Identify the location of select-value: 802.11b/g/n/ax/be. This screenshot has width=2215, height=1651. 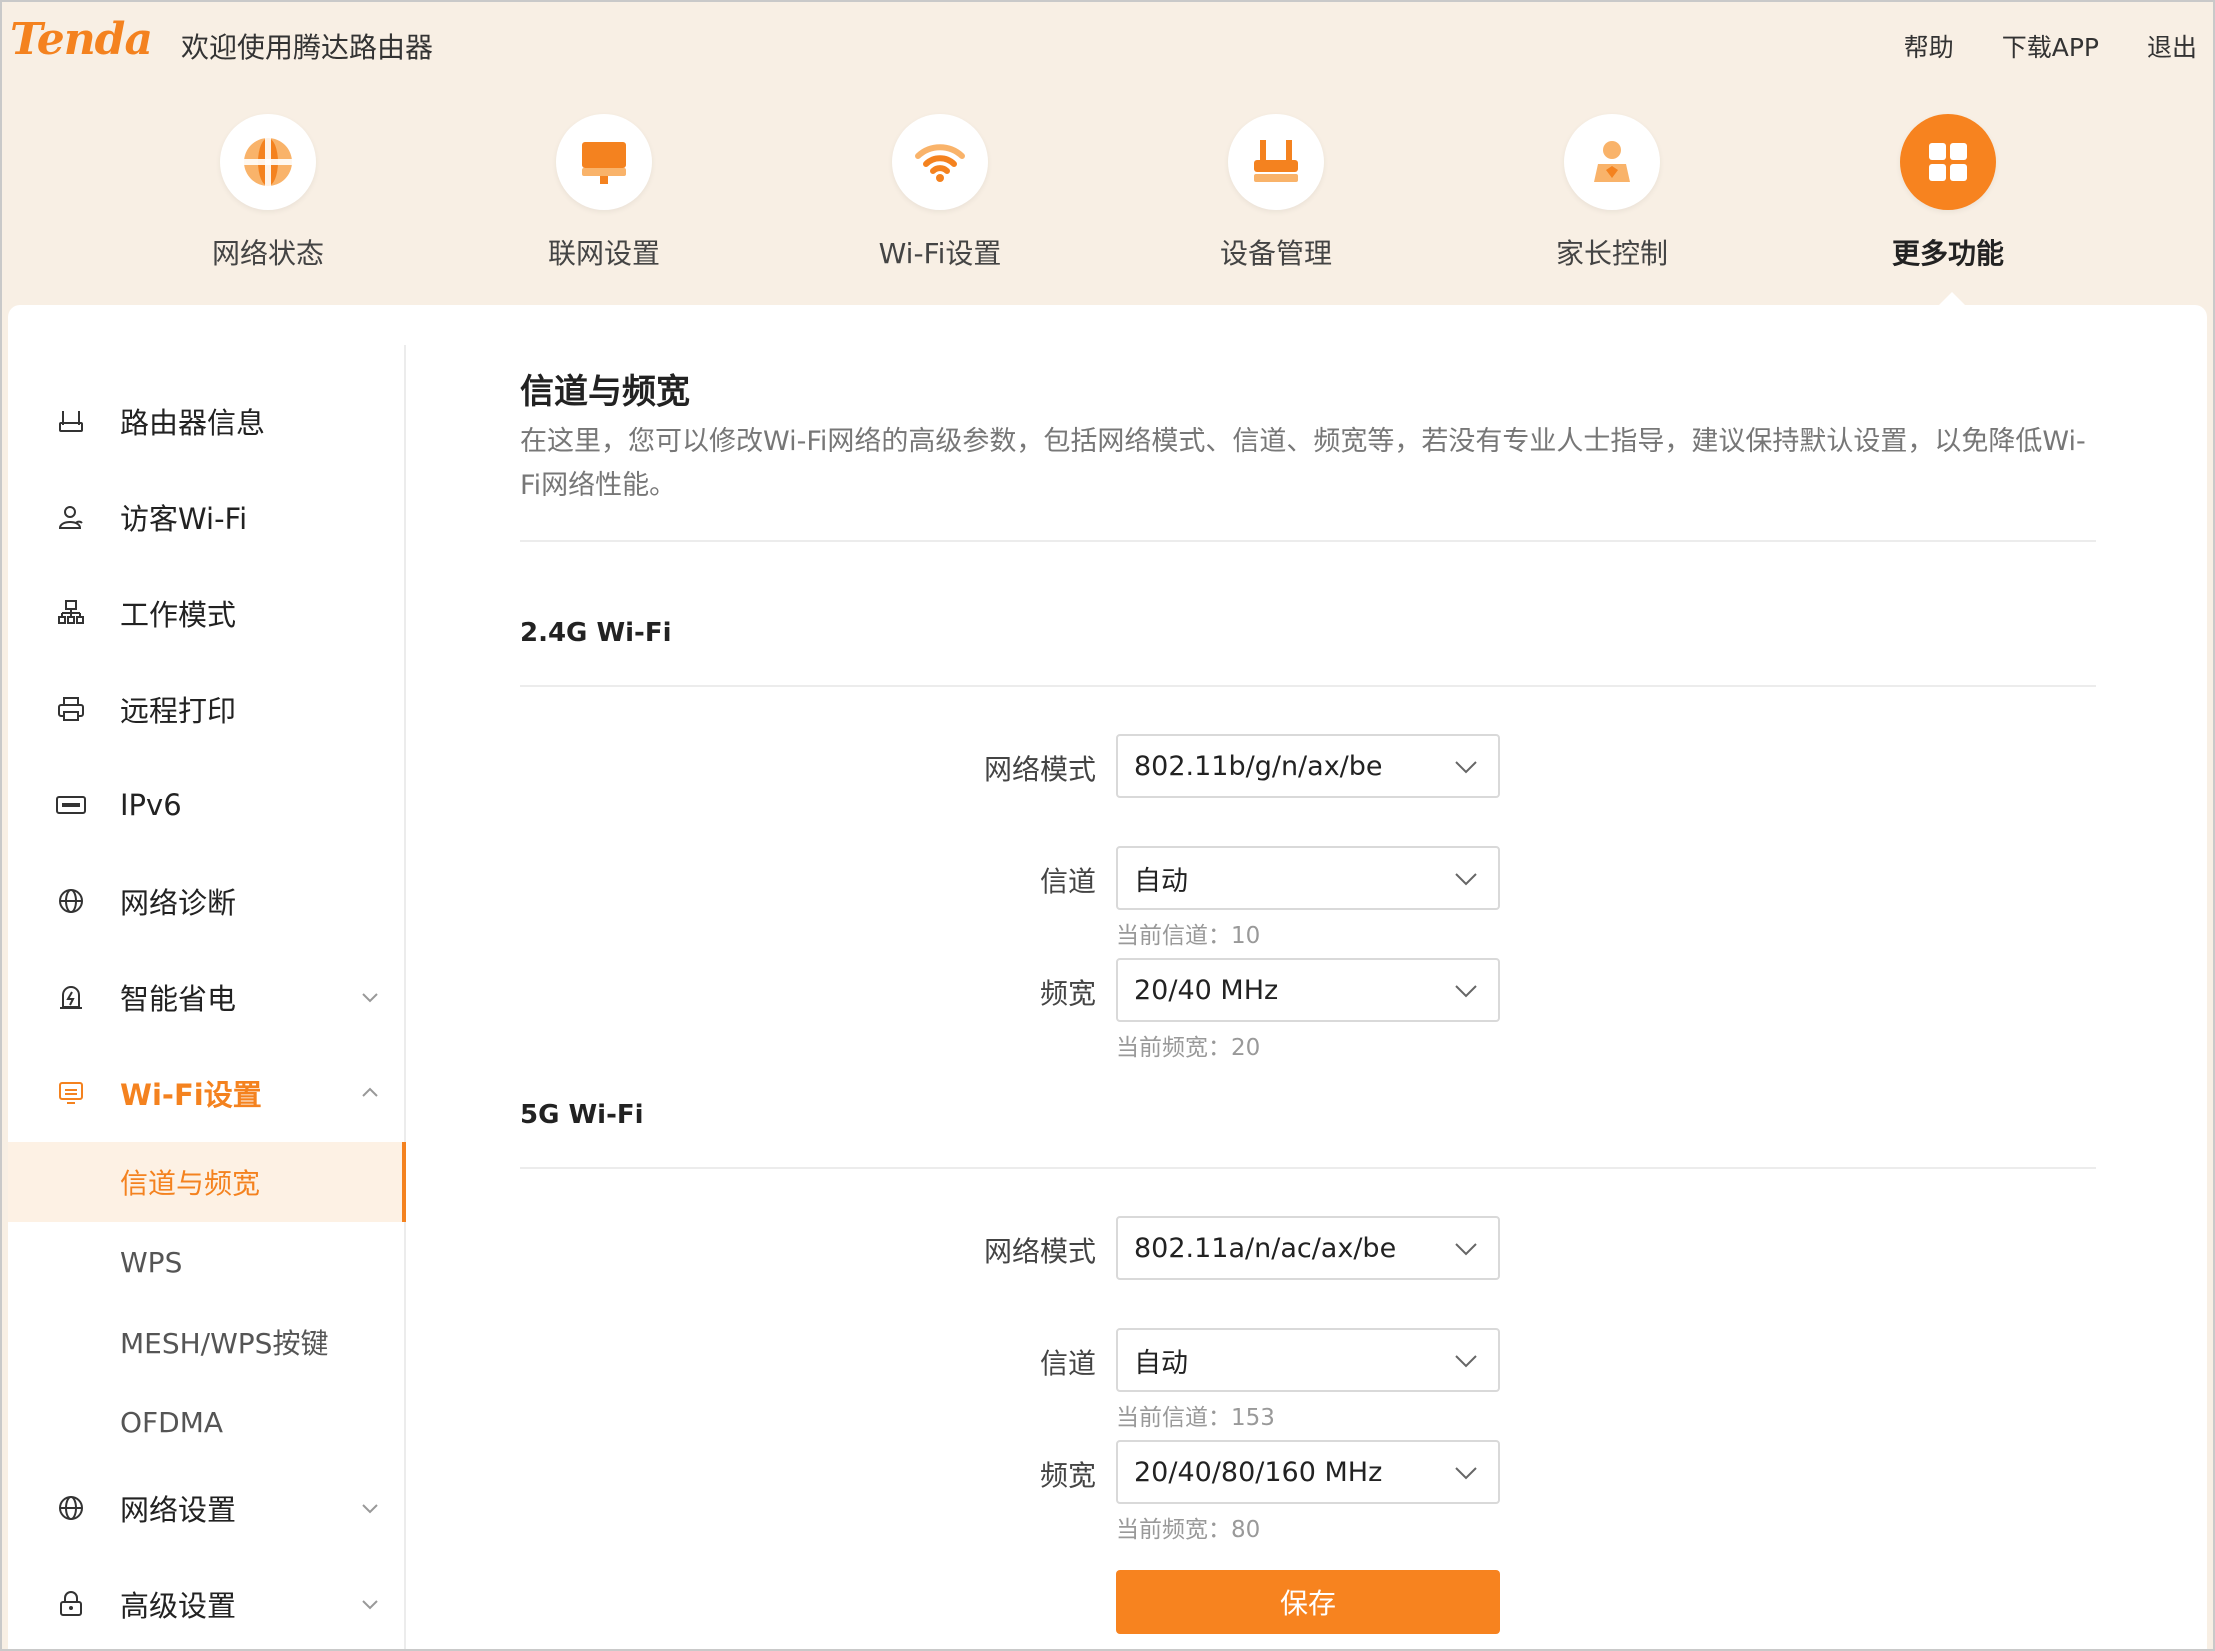
(1258, 766).